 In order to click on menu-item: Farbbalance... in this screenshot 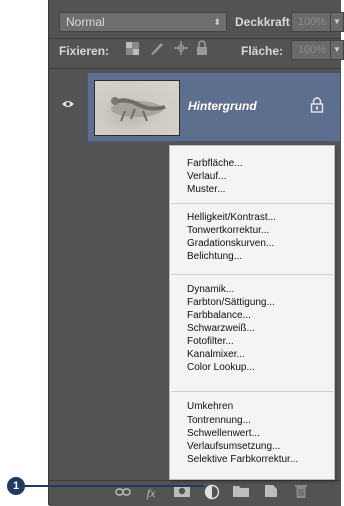, I will do `click(219, 315)`.